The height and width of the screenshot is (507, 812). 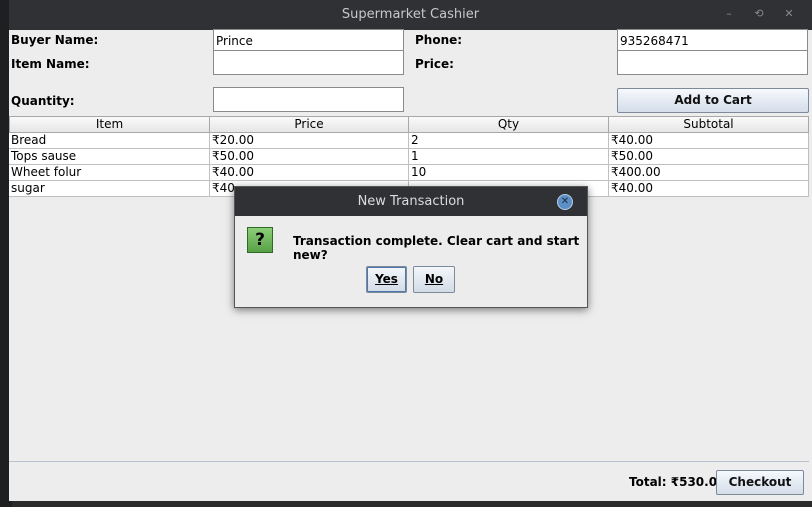 What do you see at coordinates (109, 189) in the screenshot?
I see `cell-item: sugar` at bounding box center [109, 189].